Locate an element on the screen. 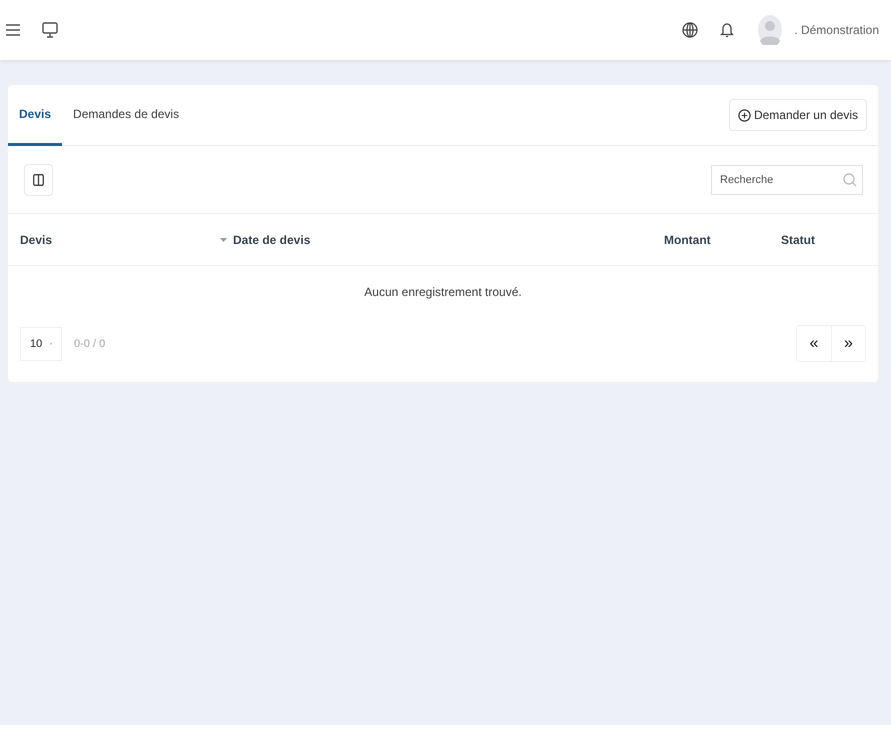 Image resolution: width=891 pixels, height=729 pixels. user-name: . Démonstration is located at coordinates (836, 30).